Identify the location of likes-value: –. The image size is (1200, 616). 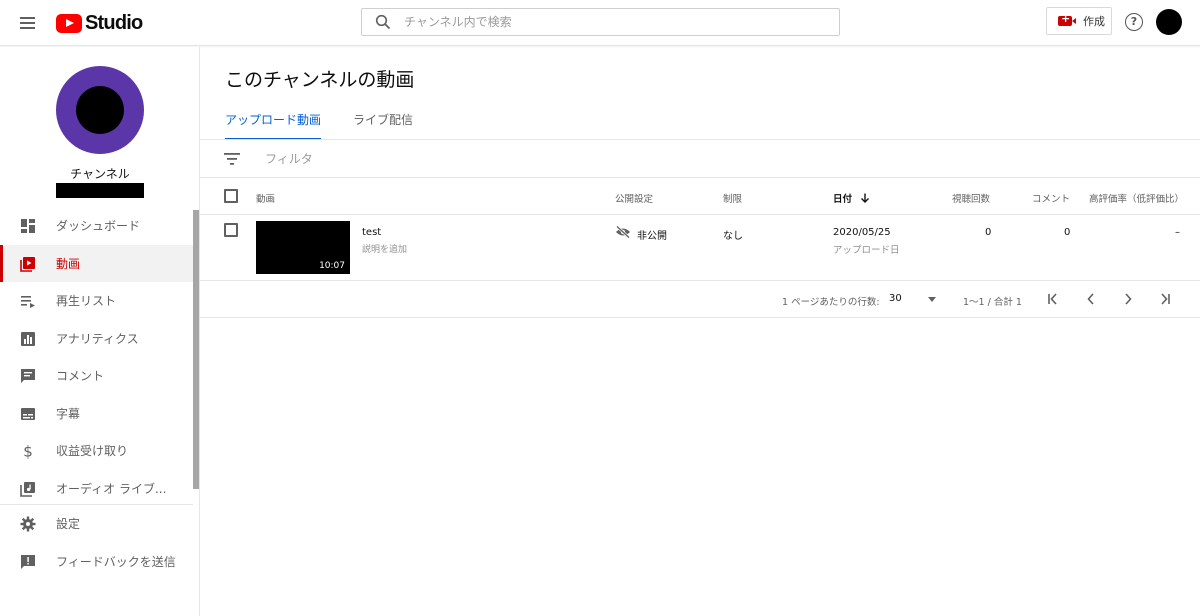
(1177, 232).